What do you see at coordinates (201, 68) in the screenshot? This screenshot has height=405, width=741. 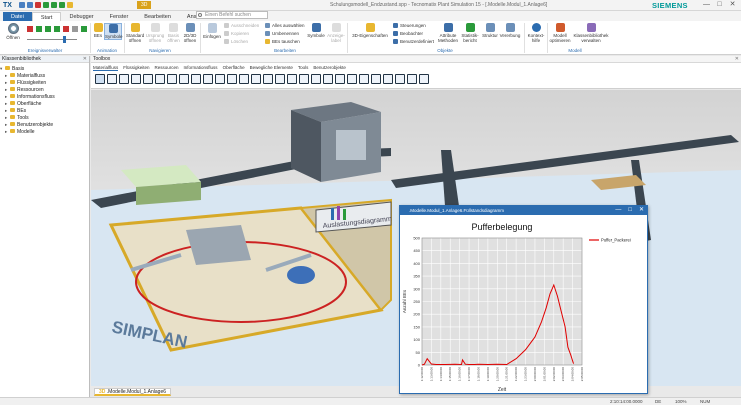 I see `toolbox-tab-informationsfluss: Informationsfluss` at bounding box center [201, 68].